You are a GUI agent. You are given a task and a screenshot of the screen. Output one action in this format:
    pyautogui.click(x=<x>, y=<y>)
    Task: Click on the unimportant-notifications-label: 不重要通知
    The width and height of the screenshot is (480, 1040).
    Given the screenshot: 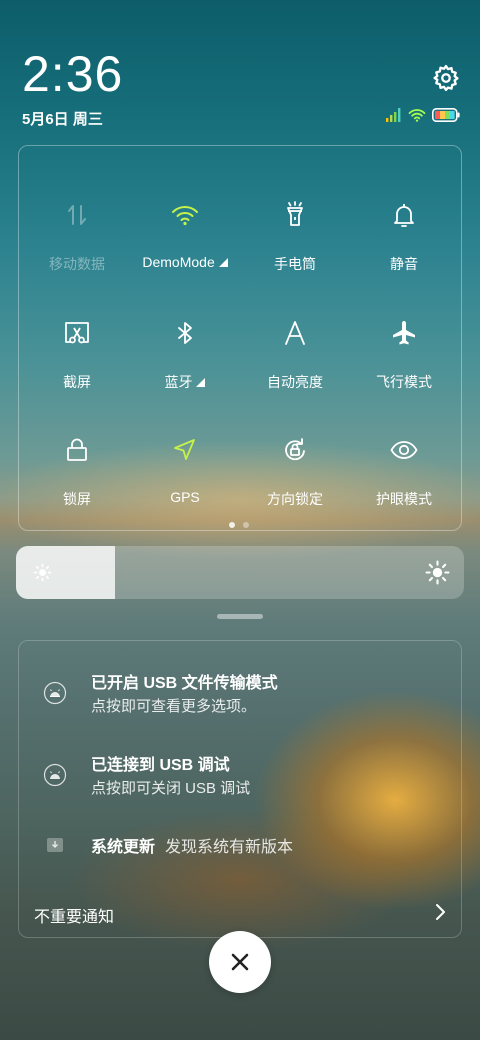 What is the action you would take?
    pyautogui.click(x=74, y=915)
    